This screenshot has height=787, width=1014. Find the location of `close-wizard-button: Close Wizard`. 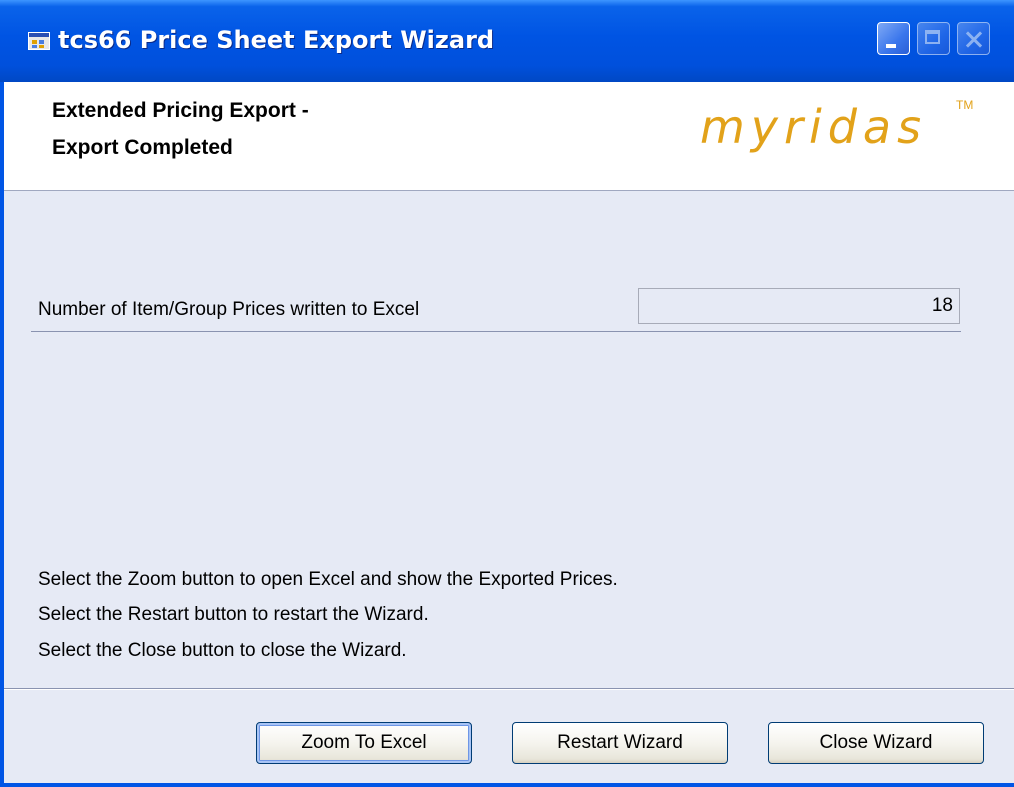

close-wizard-button: Close Wizard is located at coordinates (876, 743).